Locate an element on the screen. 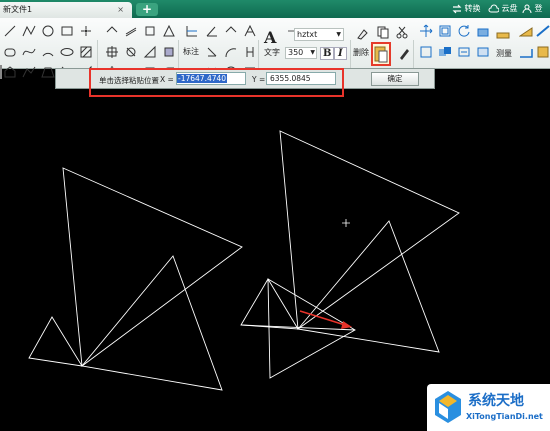  user-icon is located at coordinates (527, 8).